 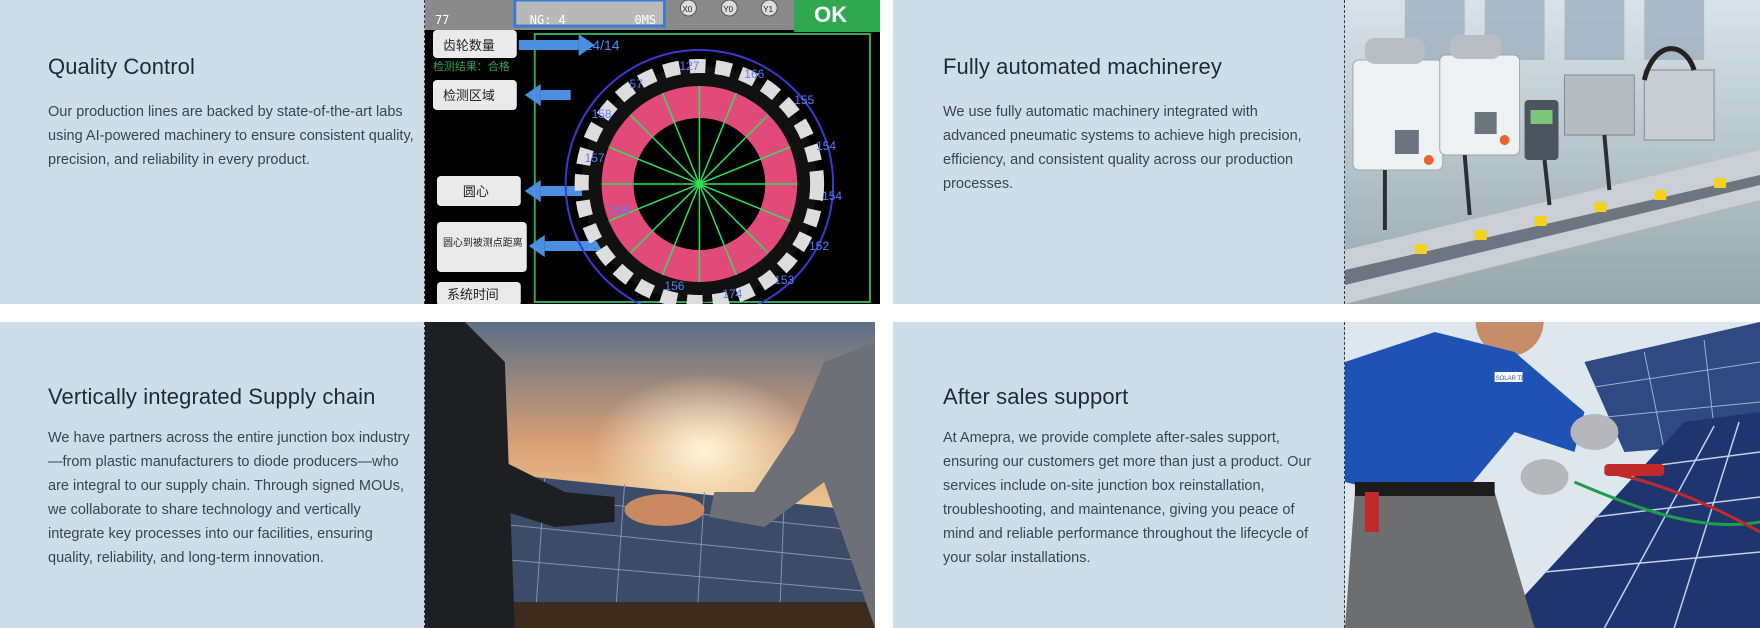 What do you see at coordinates (819, 246) in the screenshot?
I see `svg-text: 152` at bounding box center [819, 246].